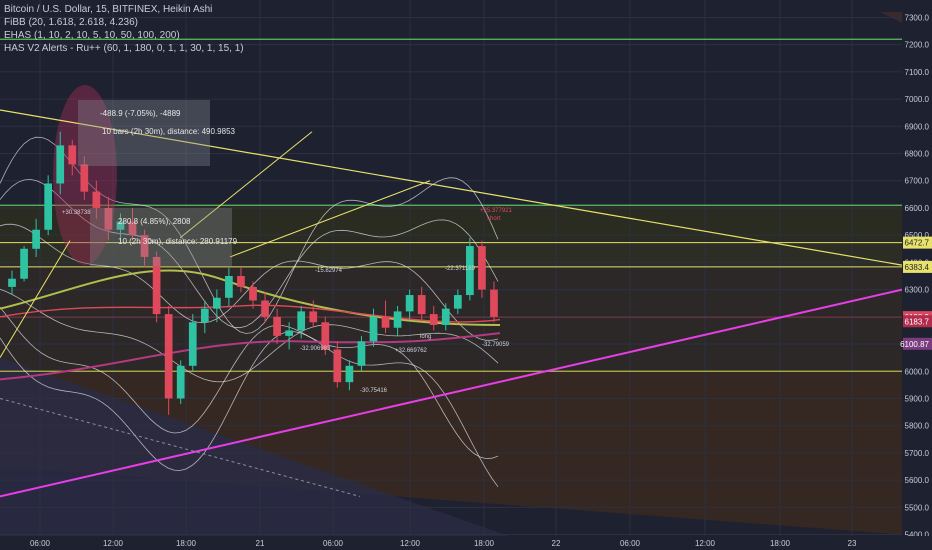 The height and width of the screenshot is (550, 932). I want to click on time-axis-bg, so click(466, 543).